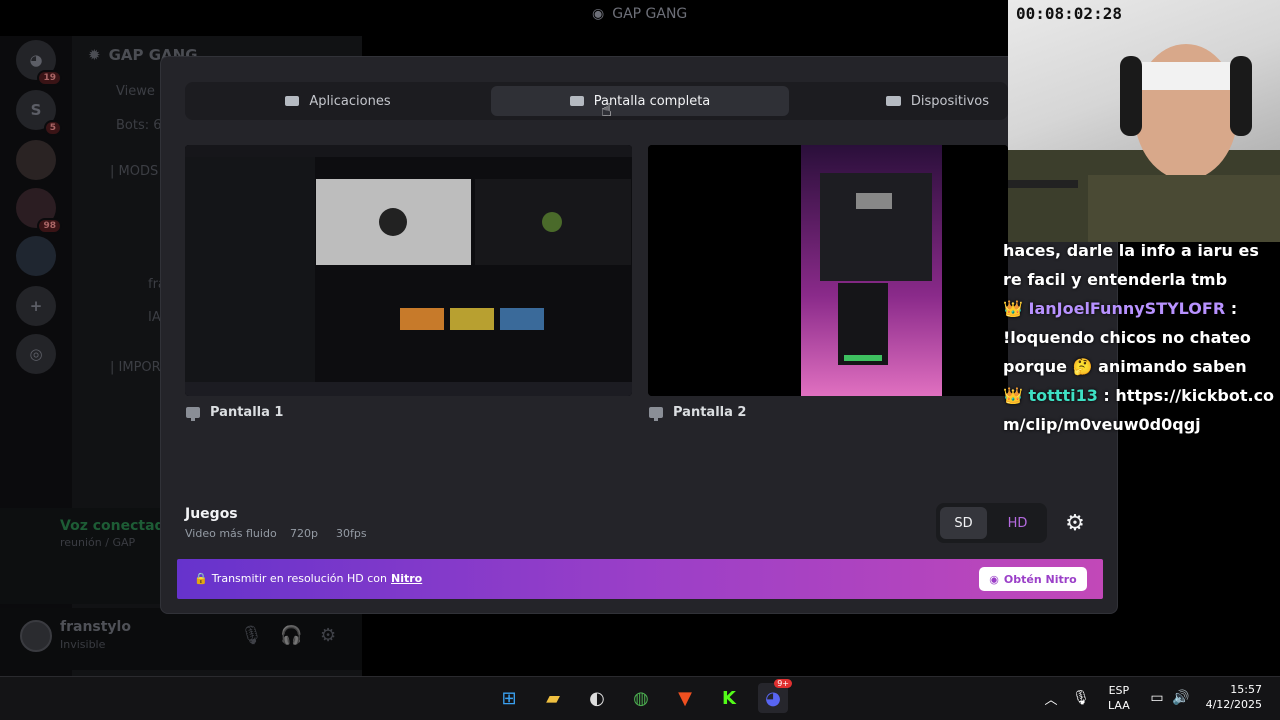 The image size is (1280, 720). Describe the element at coordinates (640, 101) in the screenshot. I see `tab-pantalla-completa: Pantalla completa` at that location.